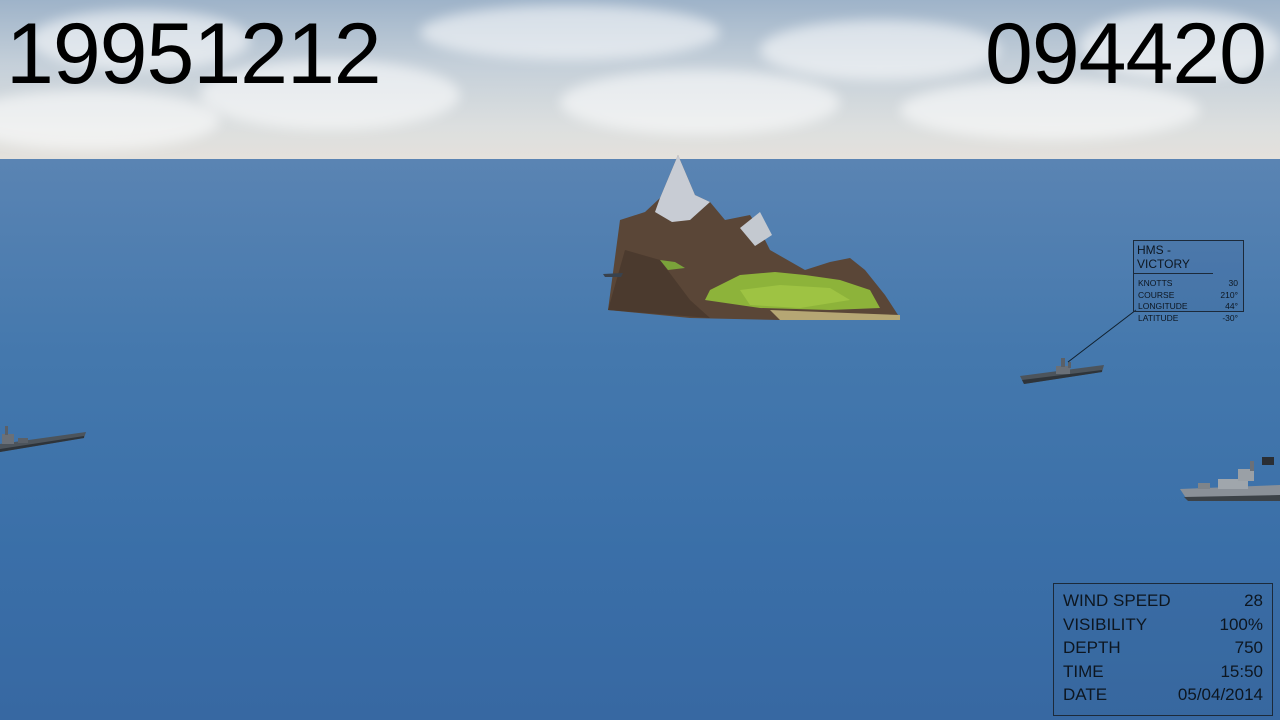 The width and height of the screenshot is (1280, 720). What do you see at coordinates (1155, 283) in the screenshot?
I see `ship-field-label: KNOTTS` at bounding box center [1155, 283].